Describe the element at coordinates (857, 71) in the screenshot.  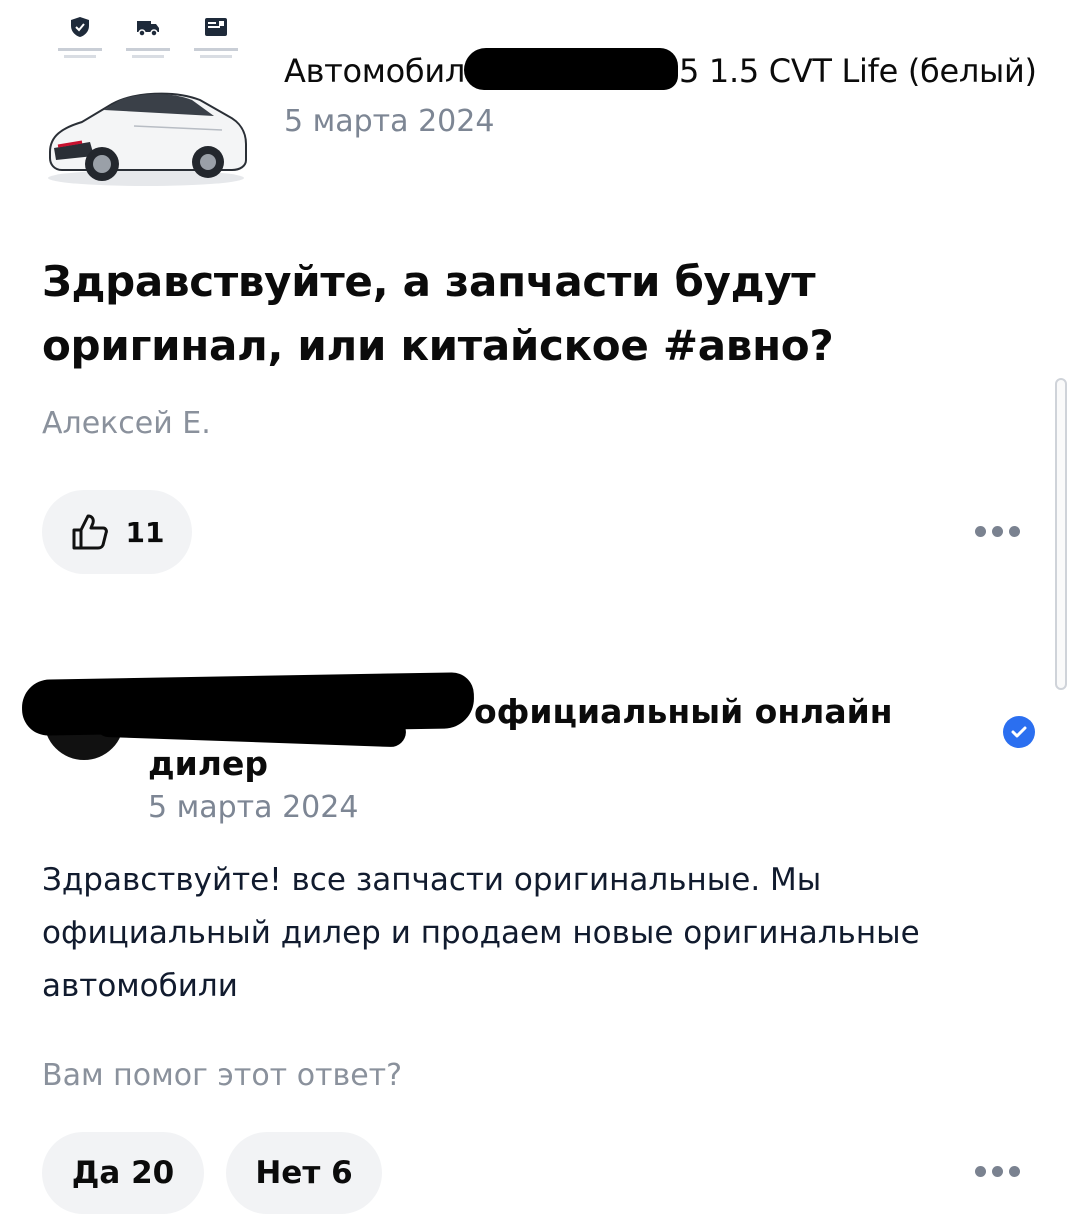
I see `product-title-suffix: 5 1.5 CVT Life (белый)` at that location.